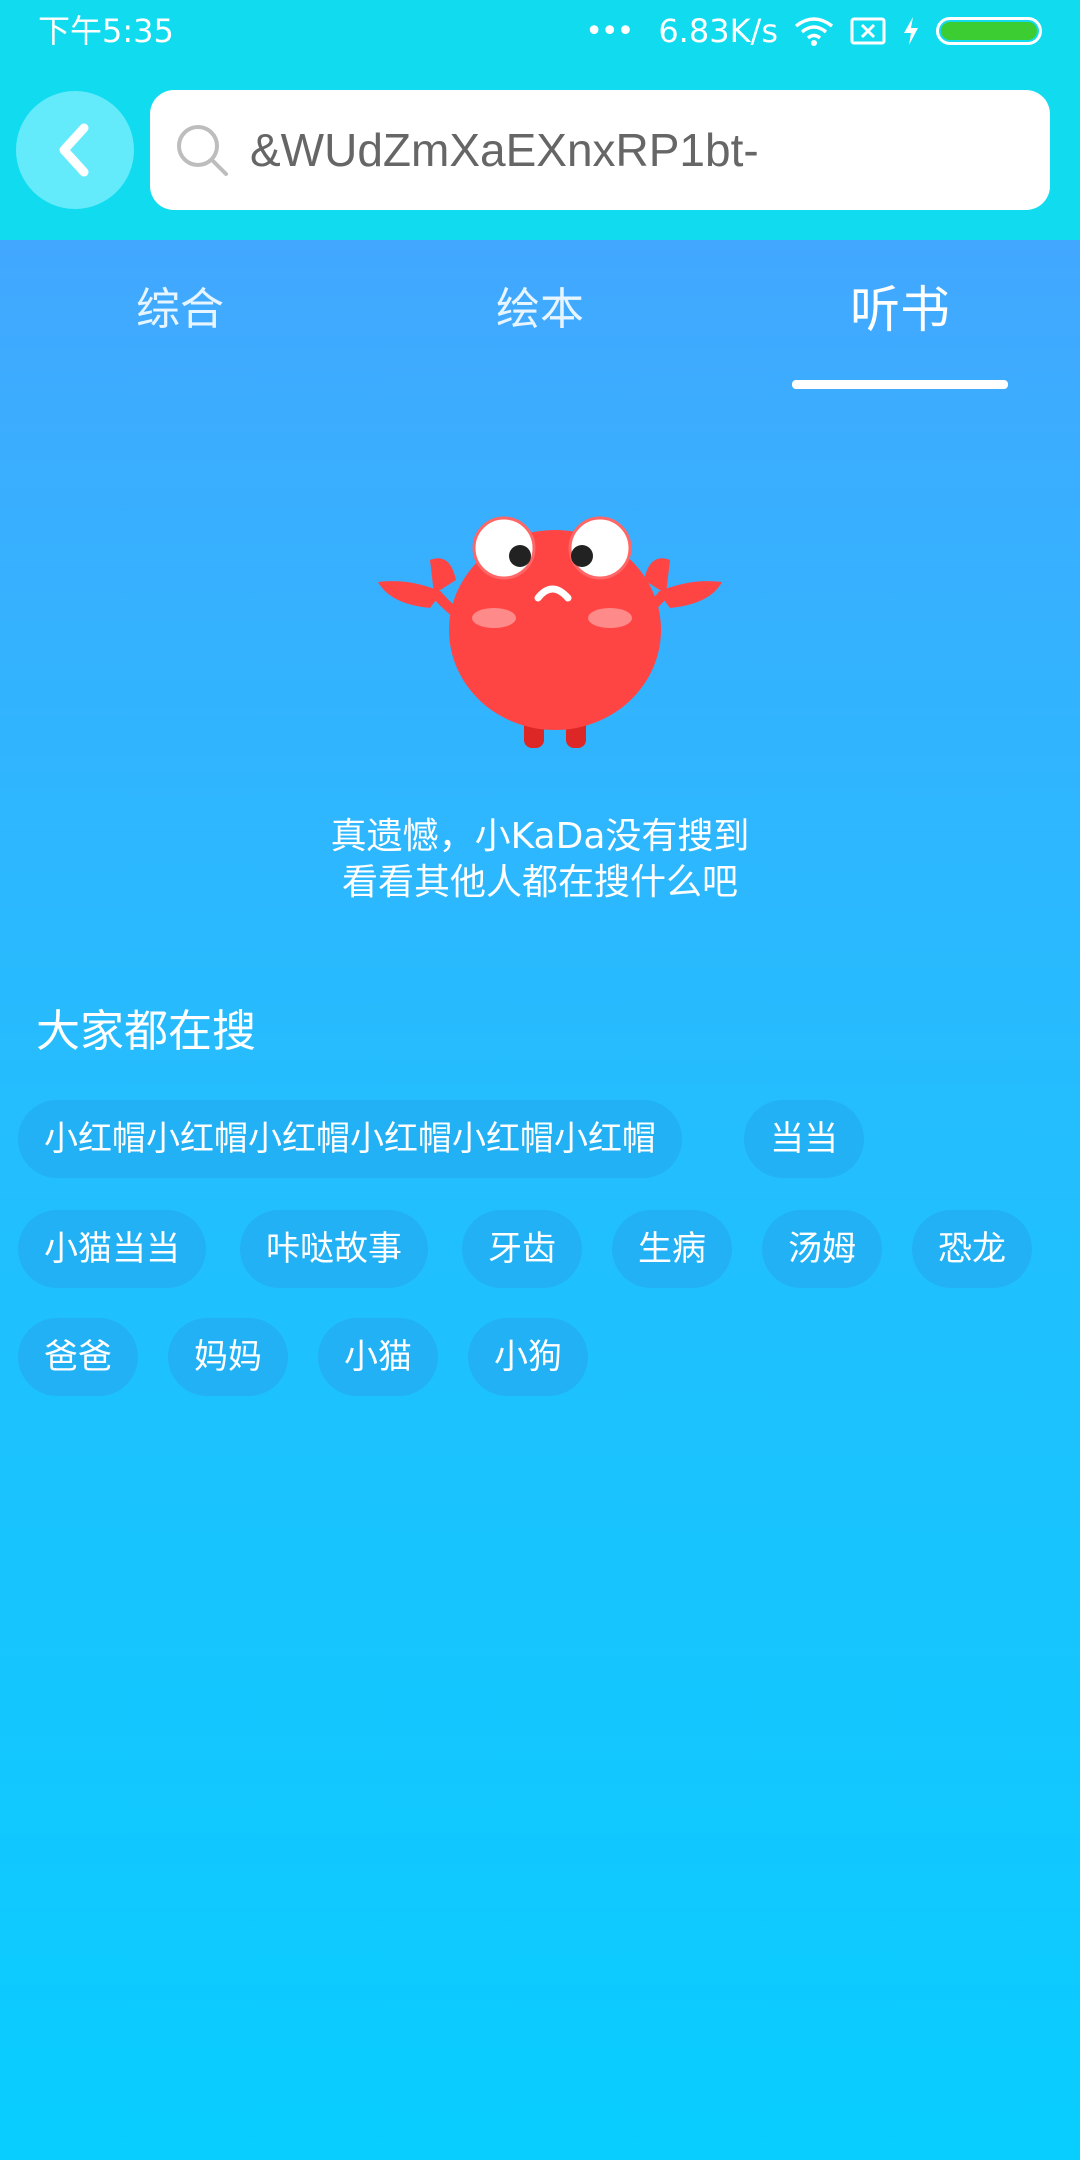 The image size is (1080, 2160). I want to click on search-tag: 当当, so click(804, 1139).